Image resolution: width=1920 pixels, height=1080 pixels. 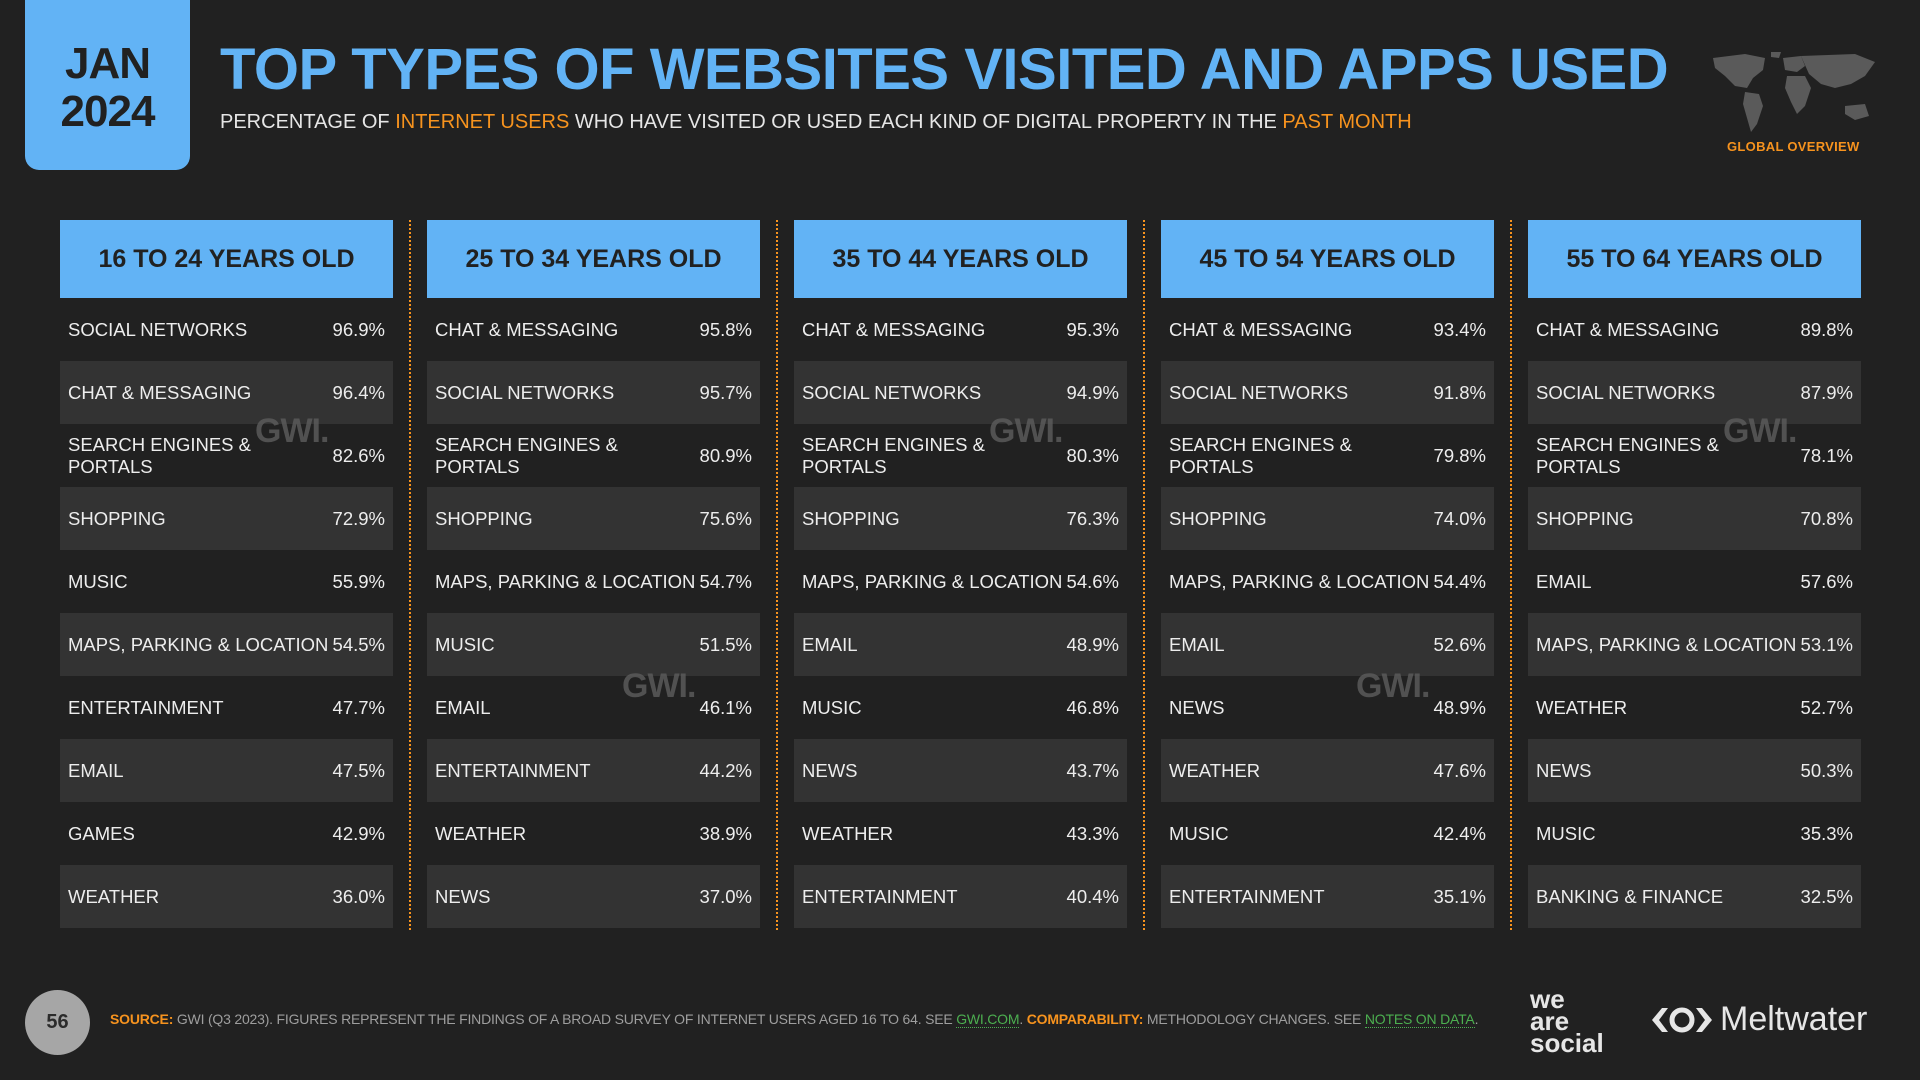 What do you see at coordinates (960, 707) in the screenshot?
I see `table-row: MUSIC 46.8%` at bounding box center [960, 707].